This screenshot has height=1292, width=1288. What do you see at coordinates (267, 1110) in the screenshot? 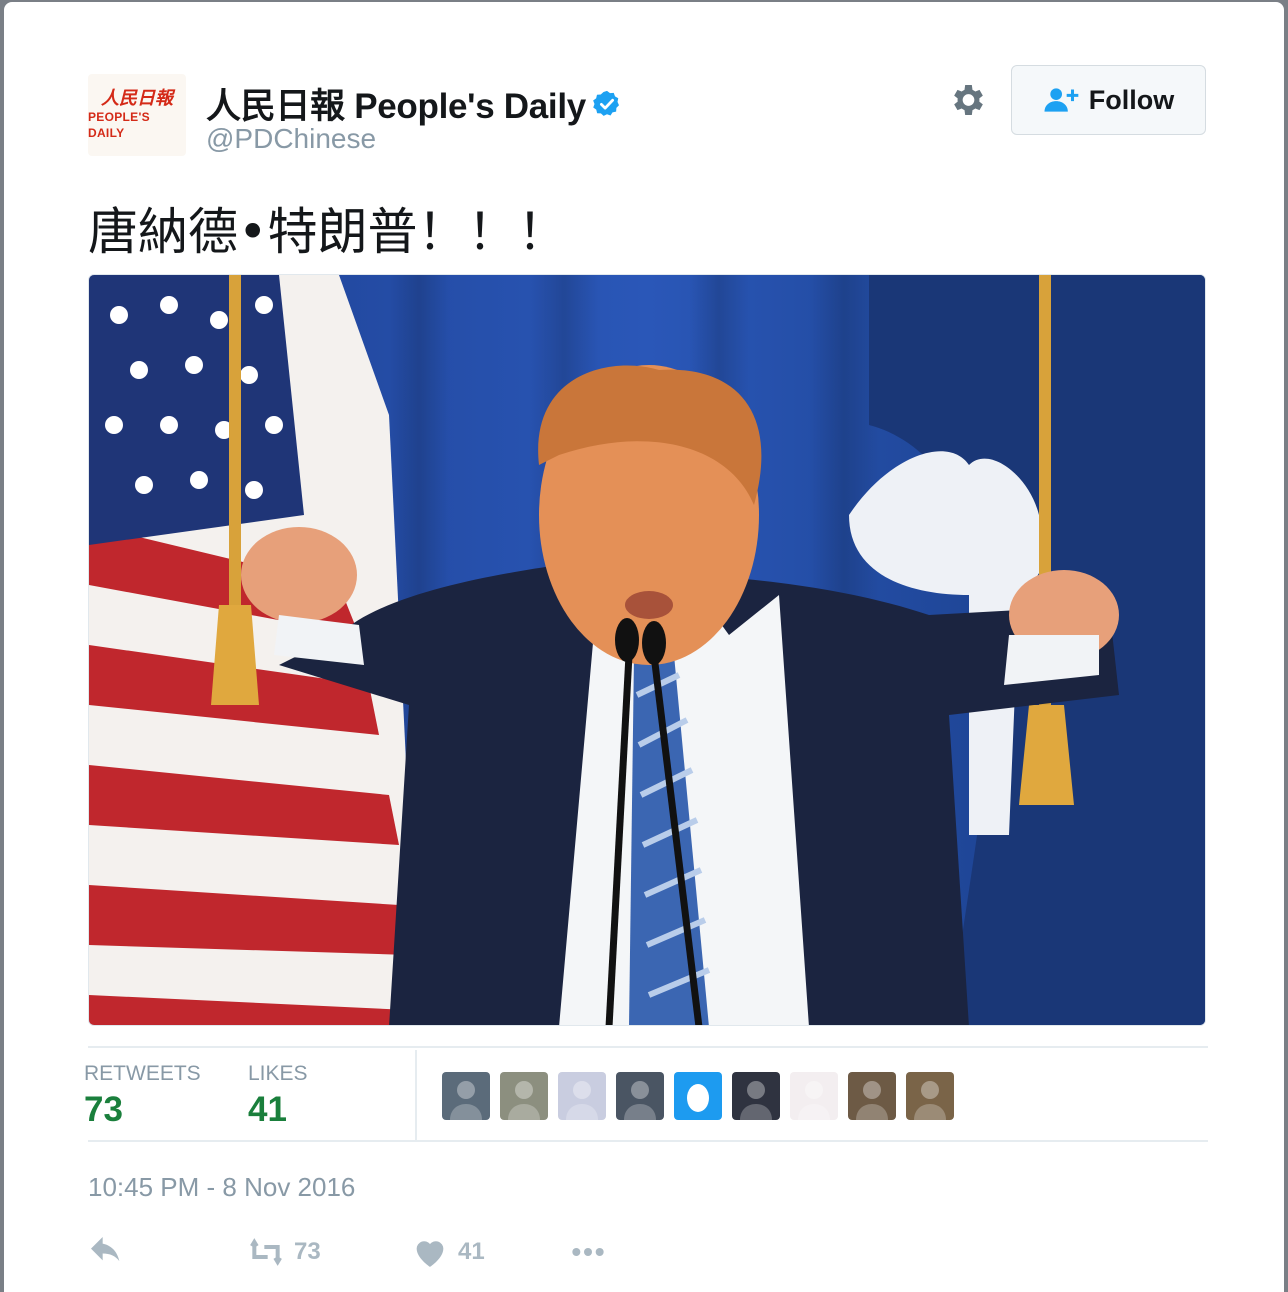
I see `likes-count: 41` at bounding box center [267, 1110].